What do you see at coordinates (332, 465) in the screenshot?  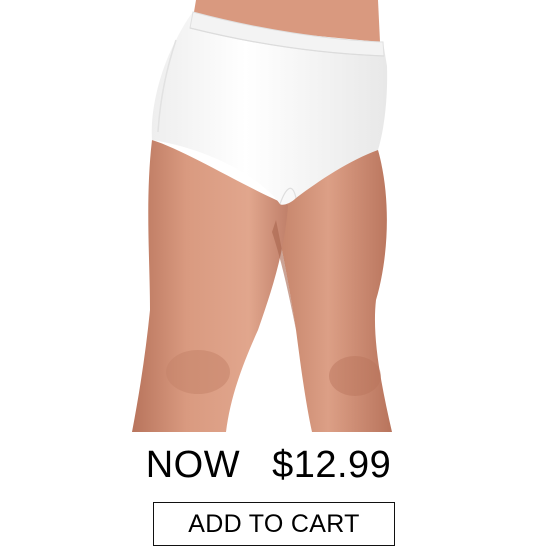 I see `price-value: $12.99` at bounding box center [332, 465].